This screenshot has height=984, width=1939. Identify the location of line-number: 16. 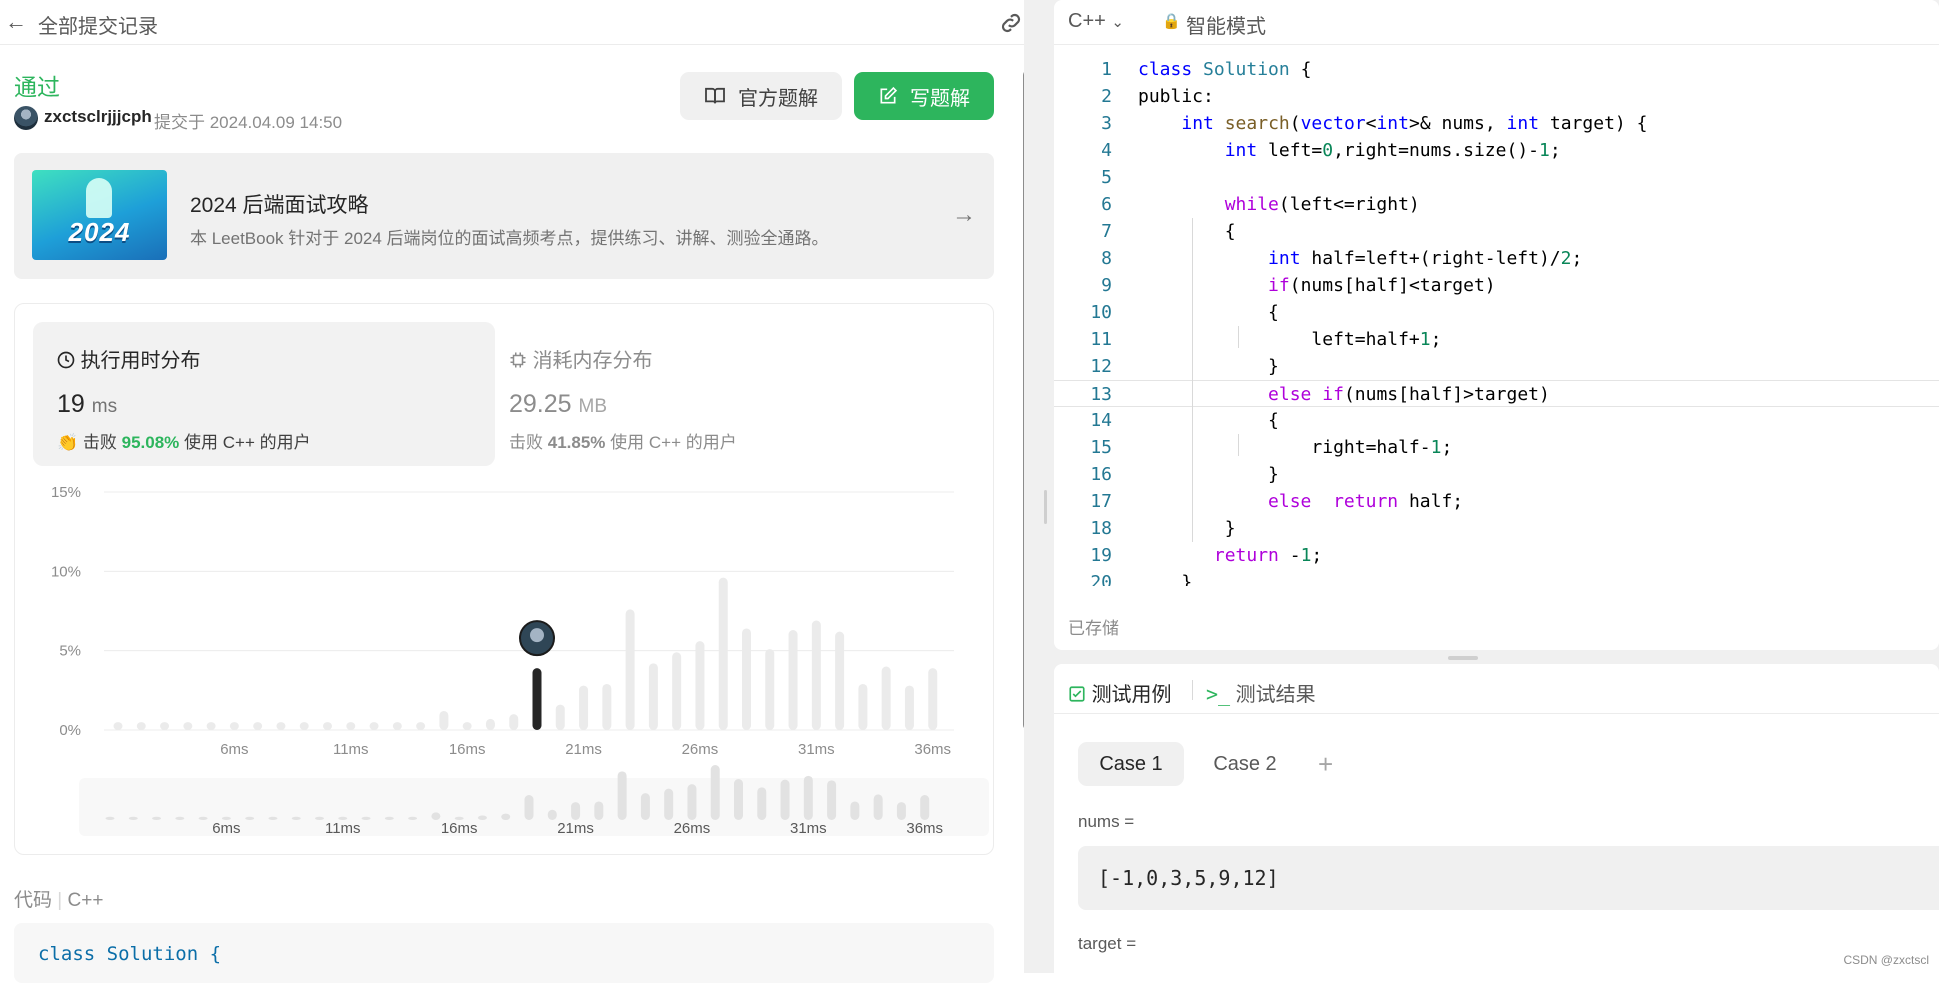
(1101, 474).